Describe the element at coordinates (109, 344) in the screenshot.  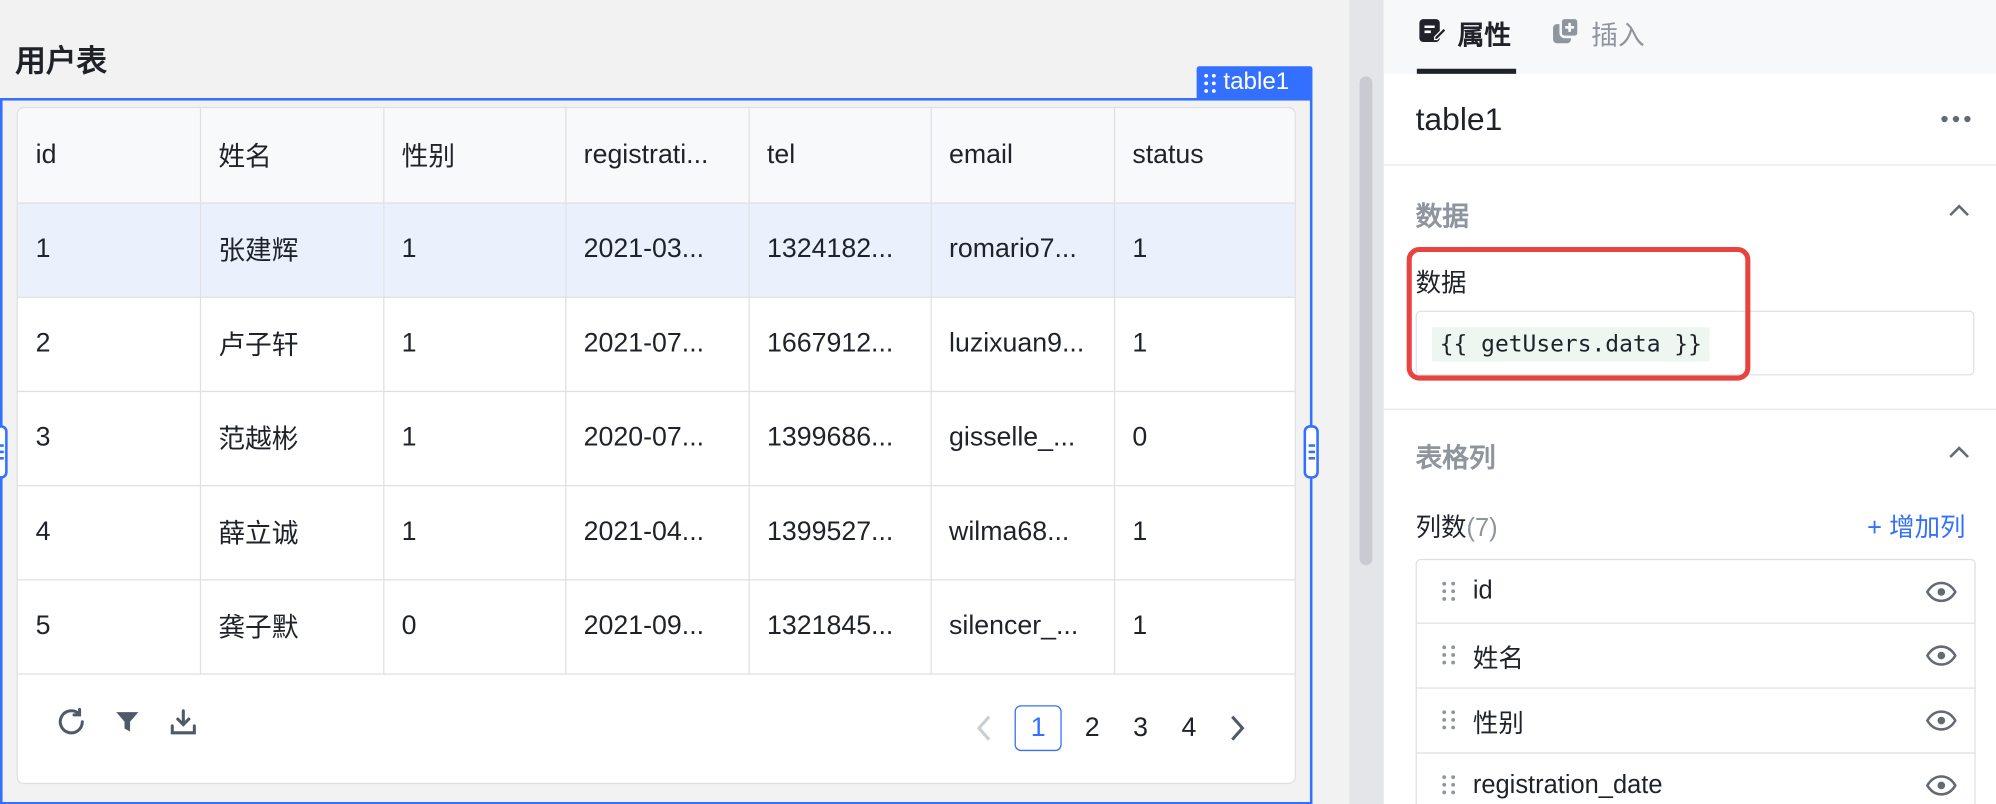
I see `table-cell: 2` at that location.